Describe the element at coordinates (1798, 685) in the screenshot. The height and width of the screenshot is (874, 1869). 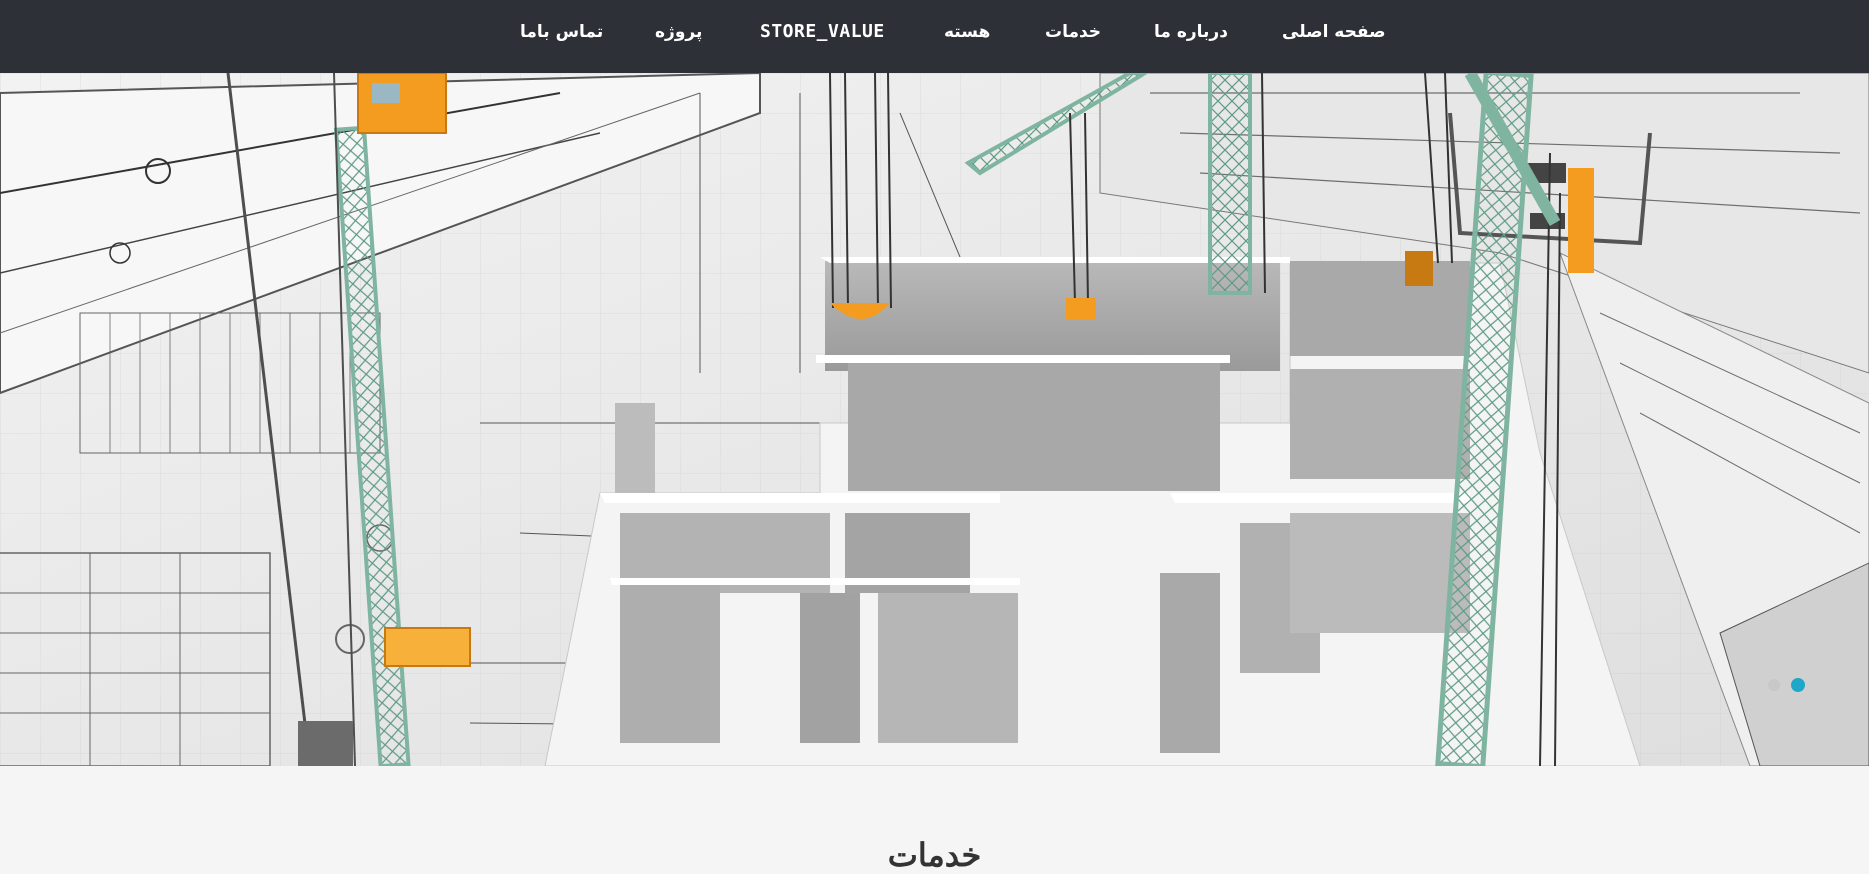
I see `slider-dot-active` at that location.